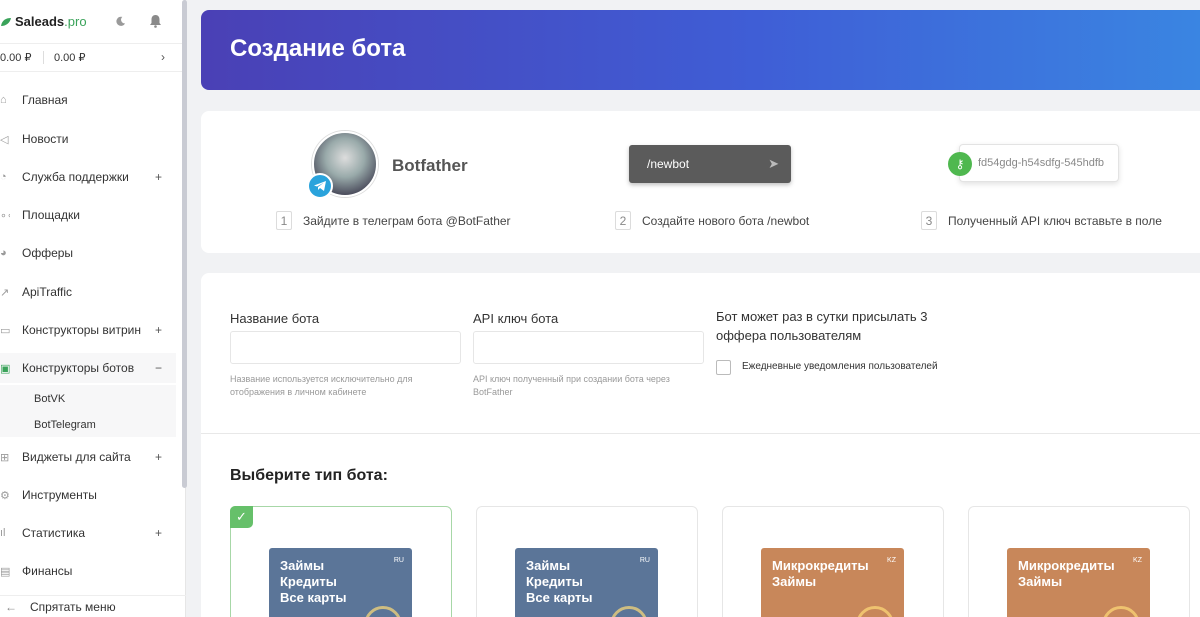  I want to click on sidebar-item-bots: ▣ Конструкторы ботов −, so click(88, 368).